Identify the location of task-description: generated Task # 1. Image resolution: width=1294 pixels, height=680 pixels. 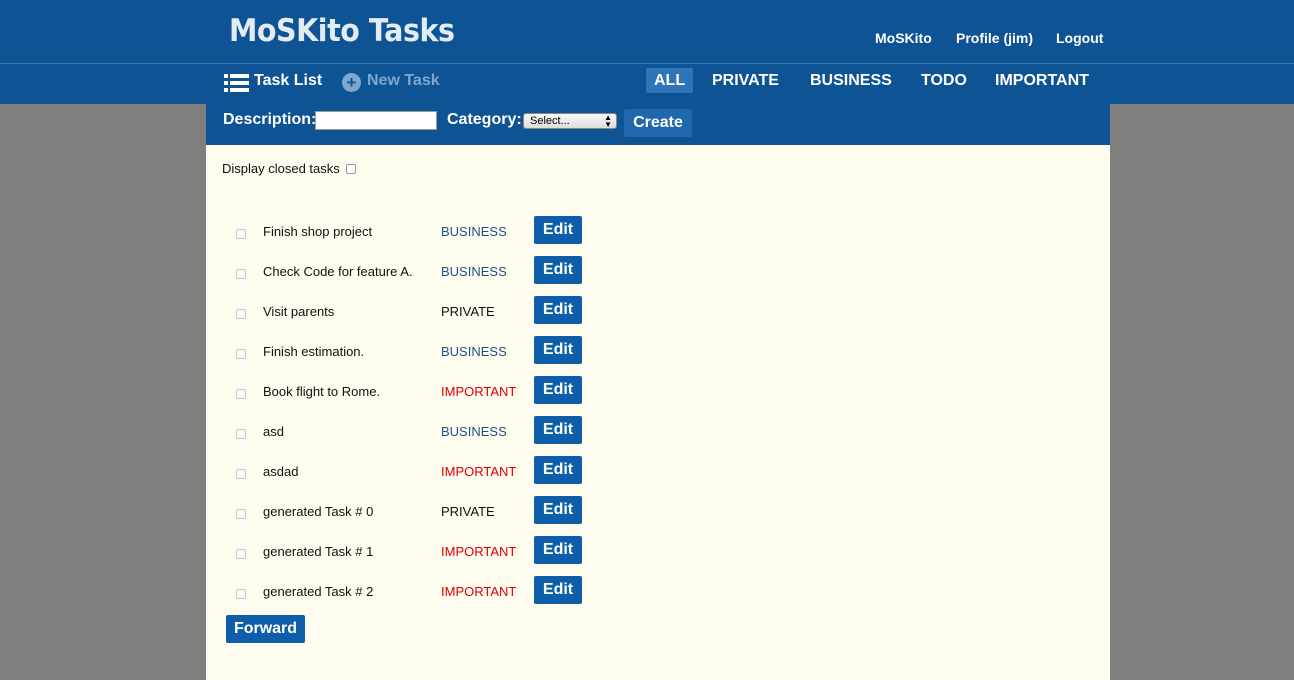
(318, 551).